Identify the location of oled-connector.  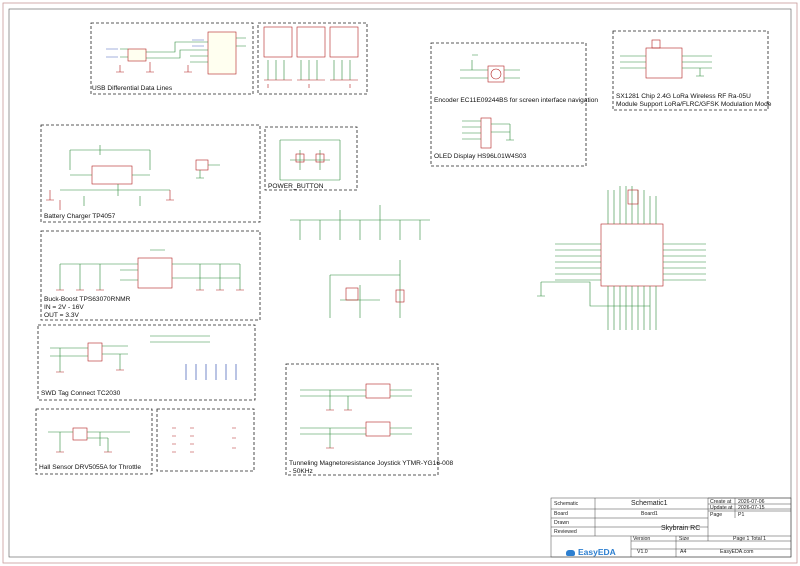
(486, 133).